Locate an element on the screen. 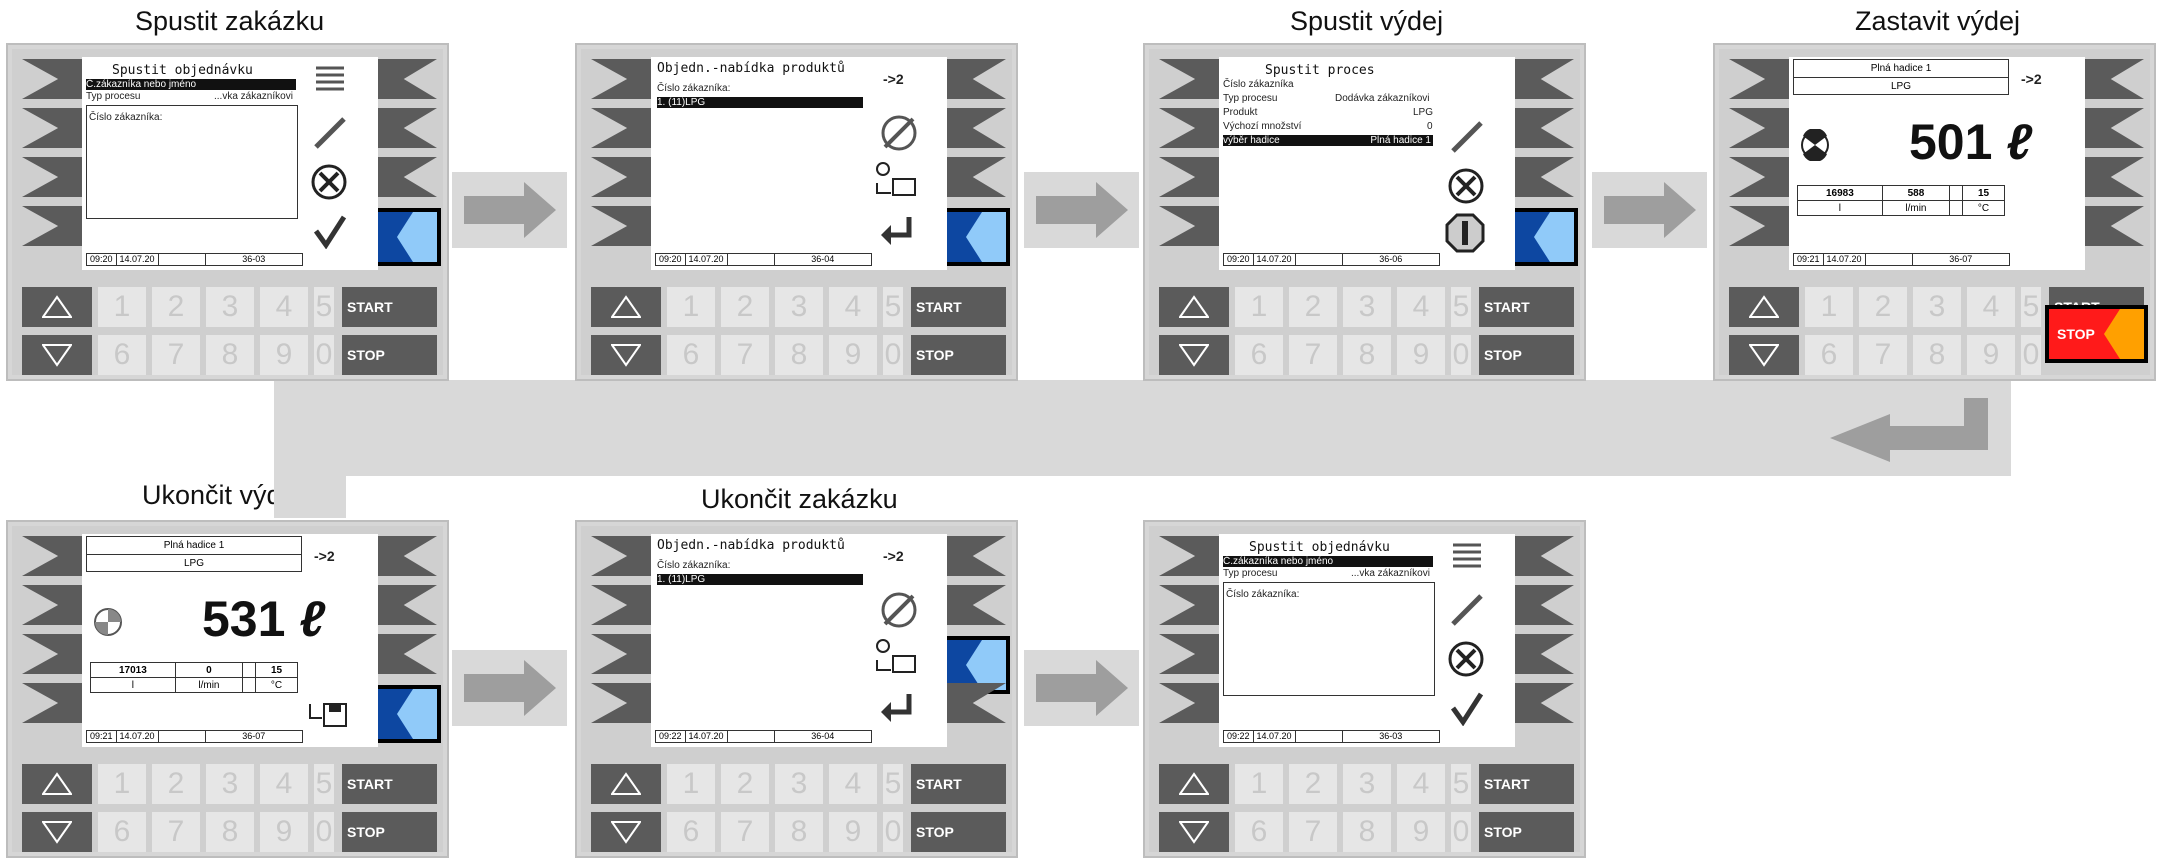 The image size is (2159, 858). stop-button-highlighted: STOP is located at coordinates (2096, 334).